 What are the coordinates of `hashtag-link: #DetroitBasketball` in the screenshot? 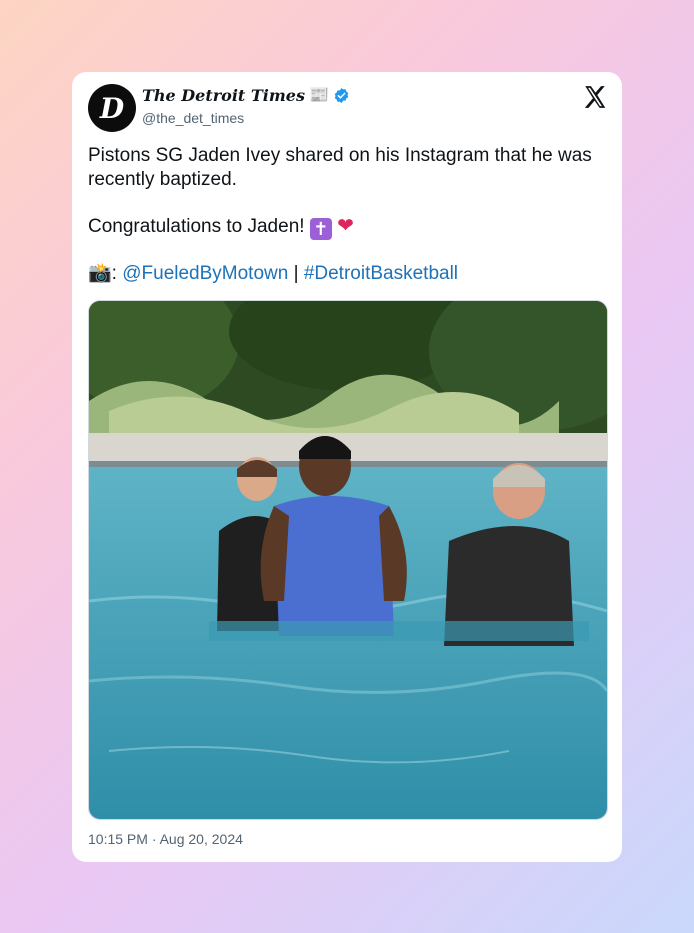 It's located at (381, 273).